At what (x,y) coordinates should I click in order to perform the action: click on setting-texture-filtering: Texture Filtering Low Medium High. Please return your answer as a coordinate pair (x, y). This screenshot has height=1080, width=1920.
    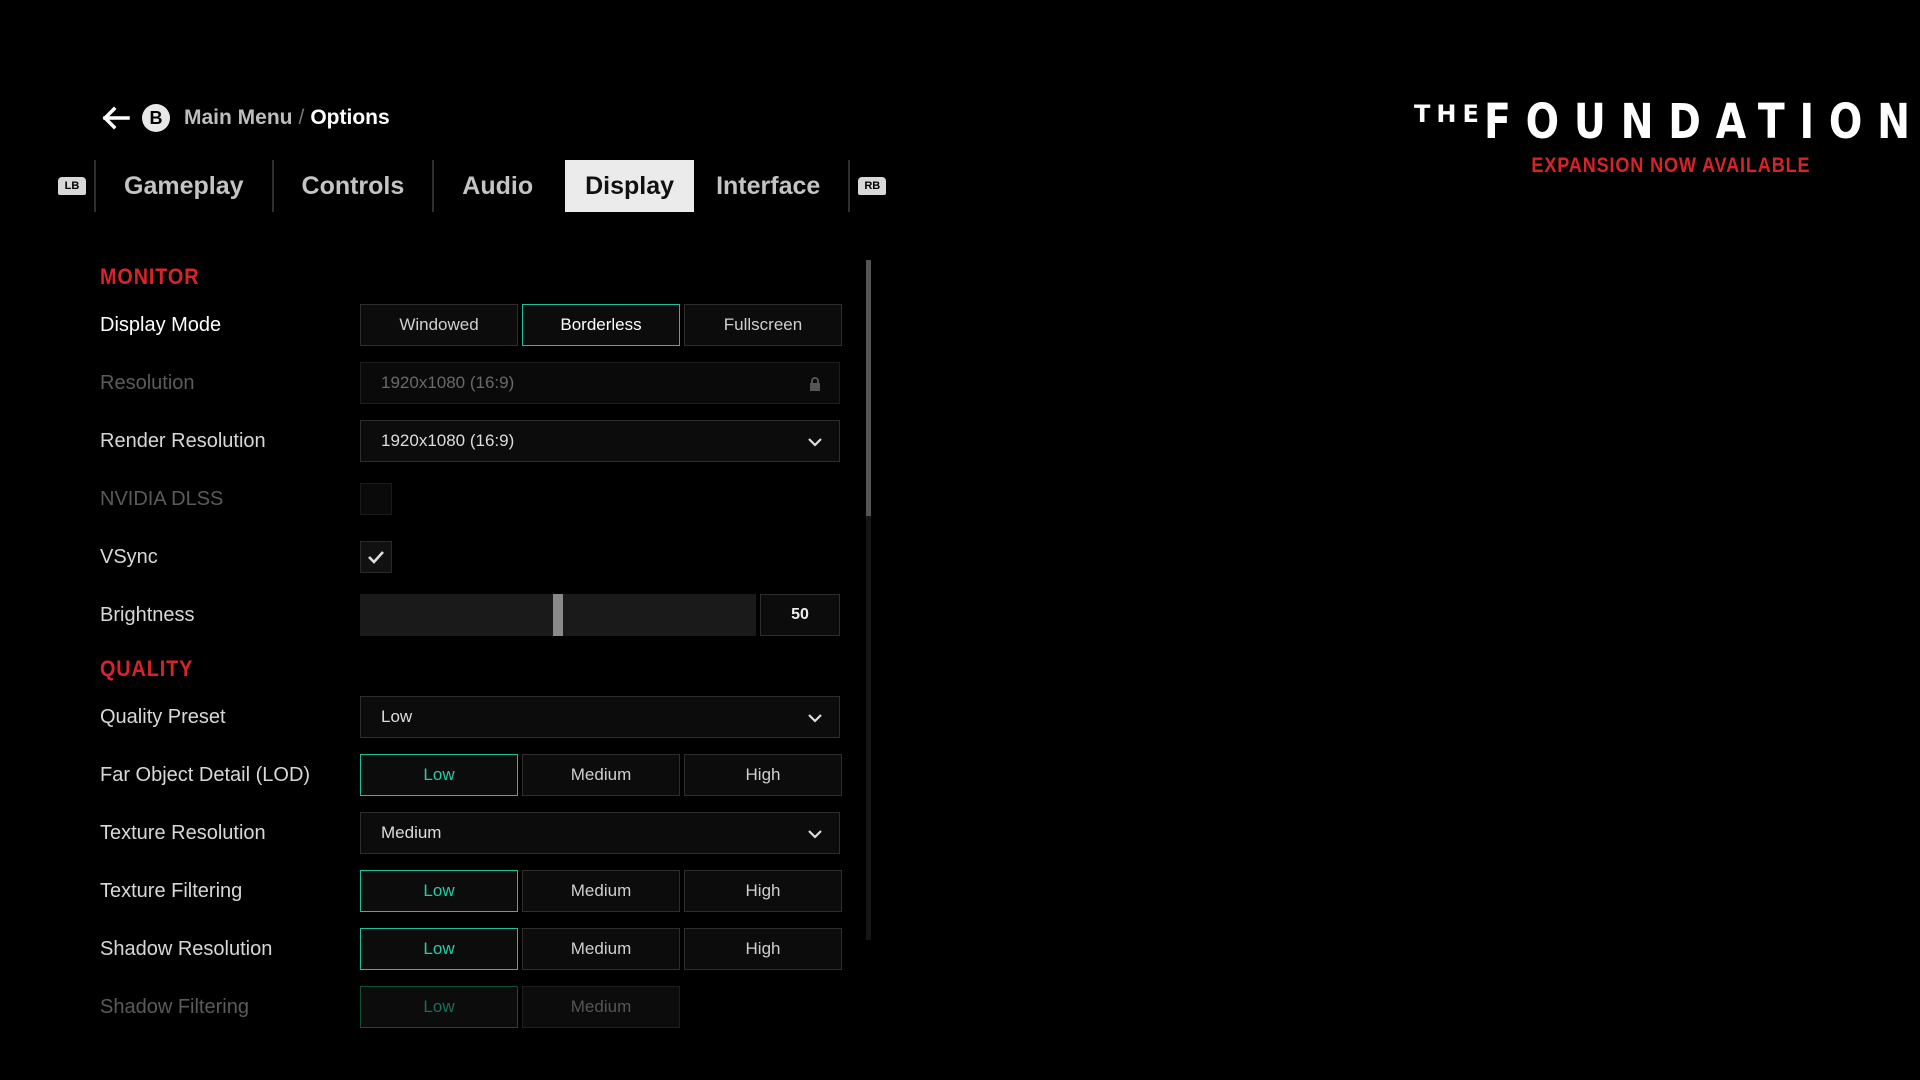
    Looking at the image, I should click on (480, 891).